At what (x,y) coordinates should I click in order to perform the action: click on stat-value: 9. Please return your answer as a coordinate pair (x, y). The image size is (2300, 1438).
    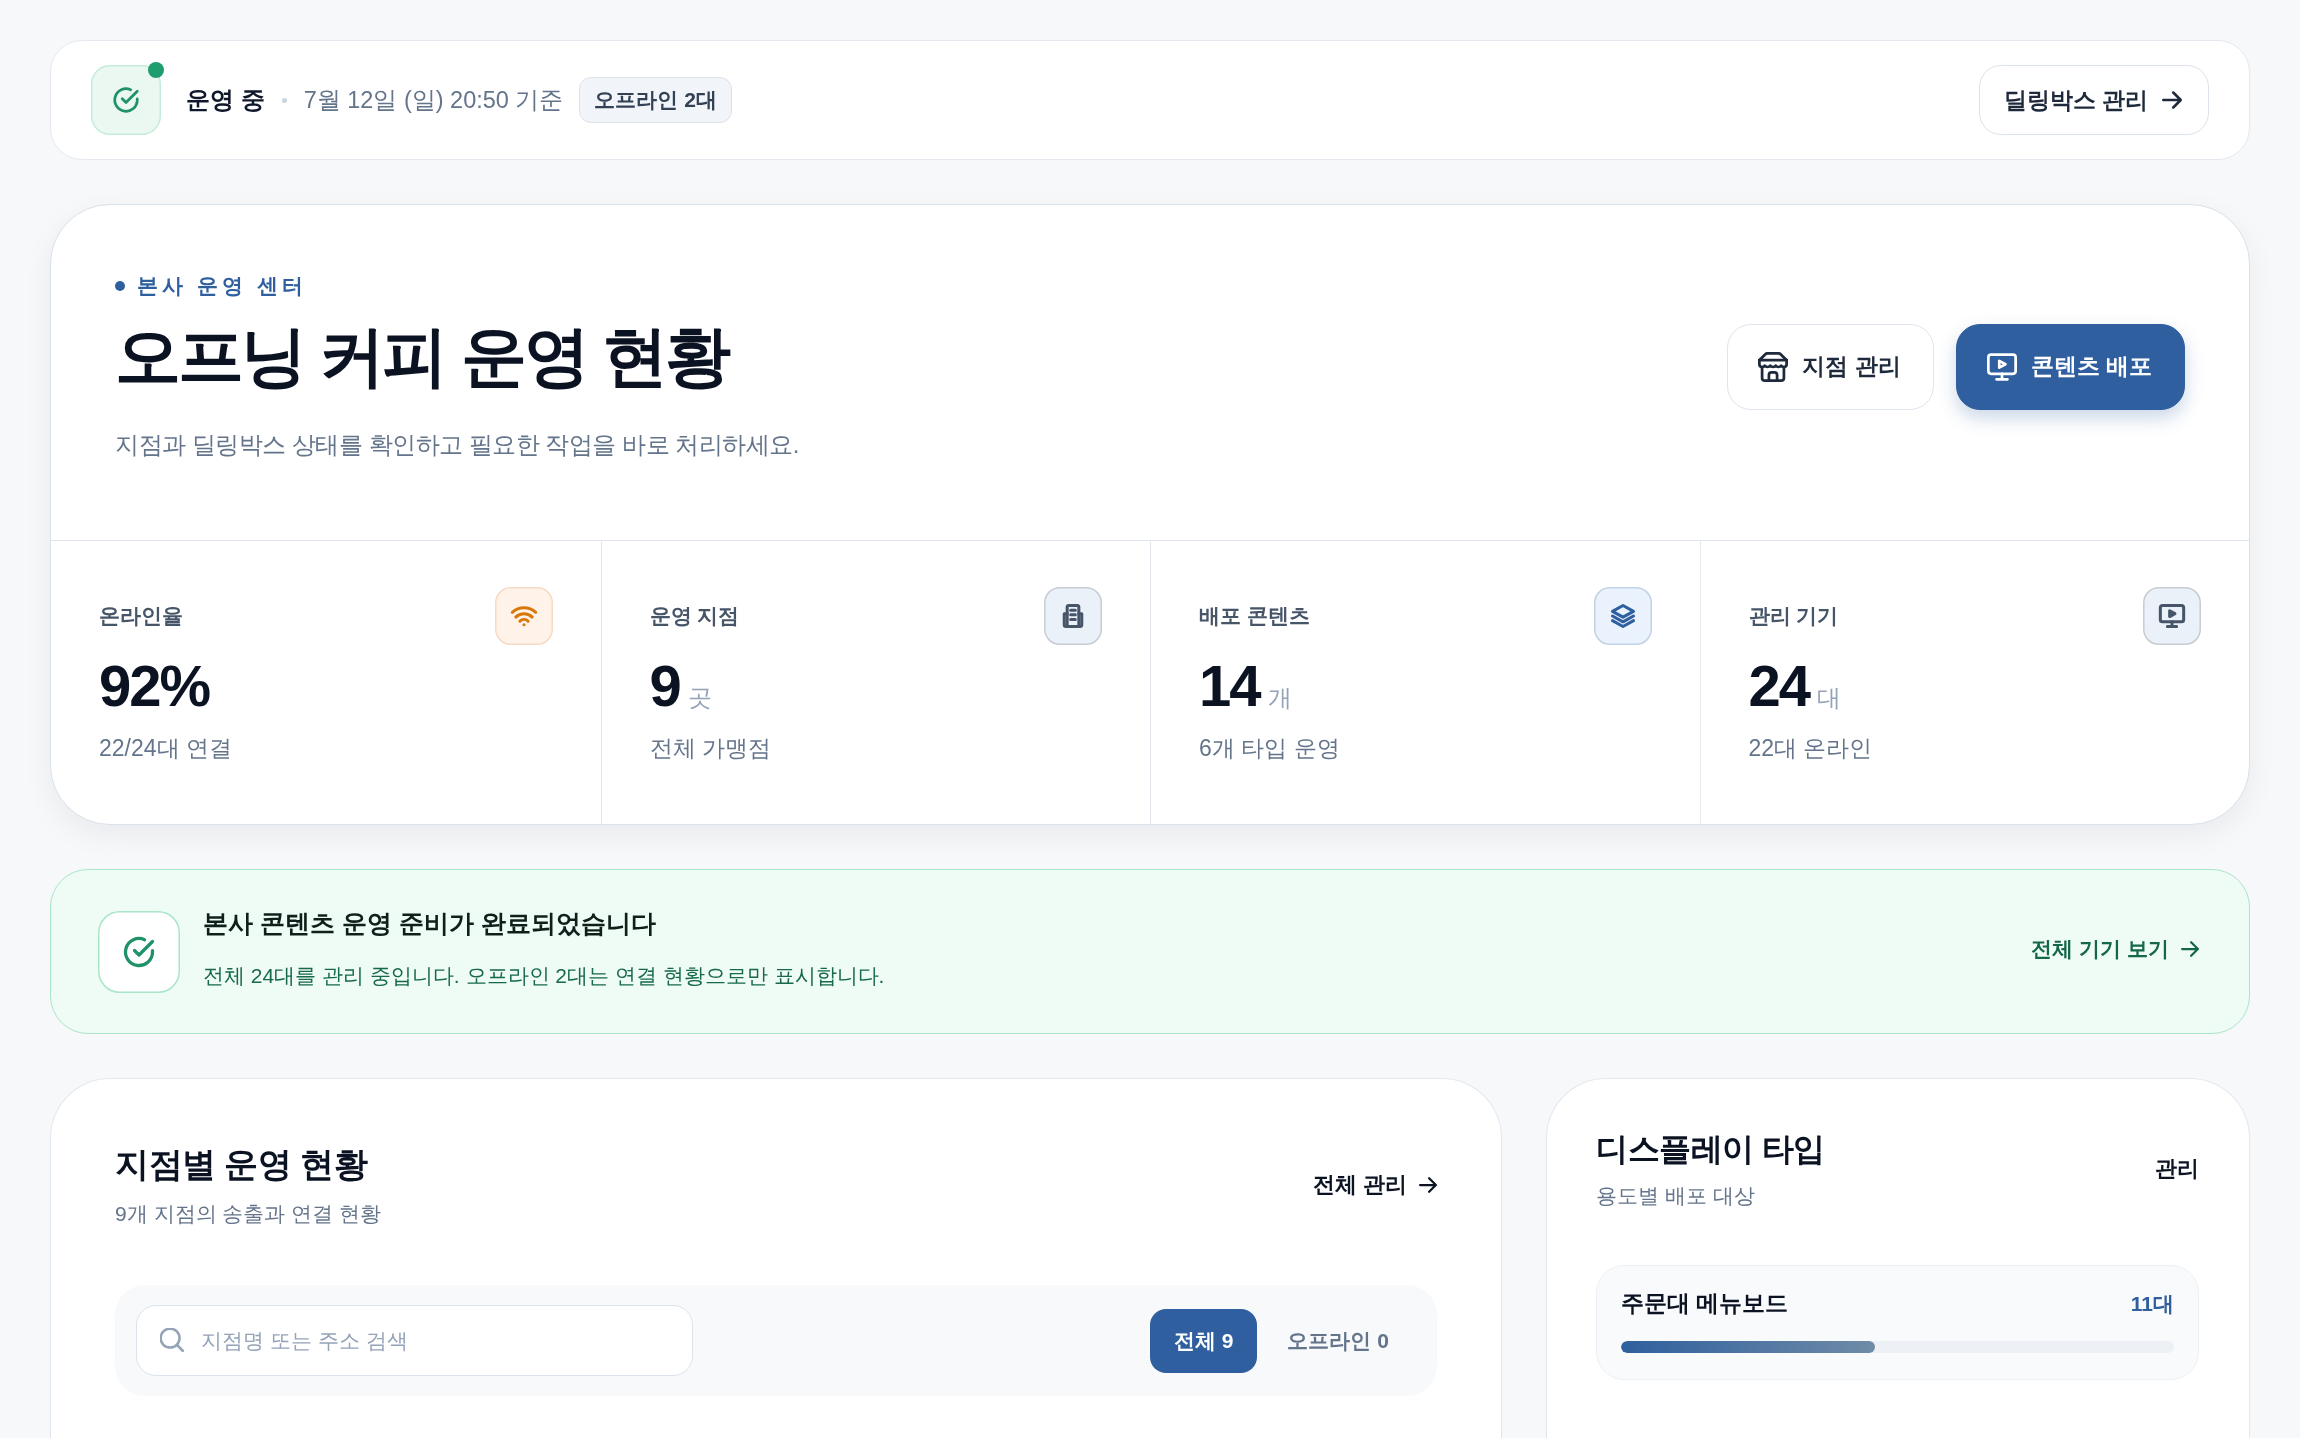
    Looking at the image, I should click on (664, 686).